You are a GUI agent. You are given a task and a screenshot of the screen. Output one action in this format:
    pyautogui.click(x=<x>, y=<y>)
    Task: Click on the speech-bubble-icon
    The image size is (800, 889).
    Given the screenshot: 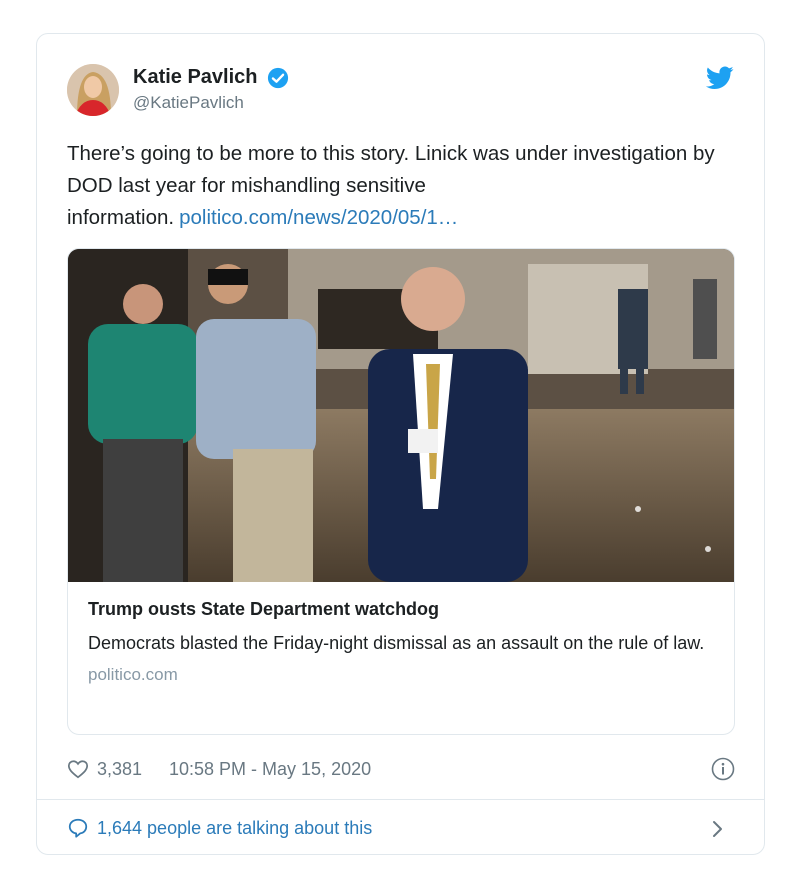 What is the action you would take?
    pyautogui.click(x=78, y=828)
    